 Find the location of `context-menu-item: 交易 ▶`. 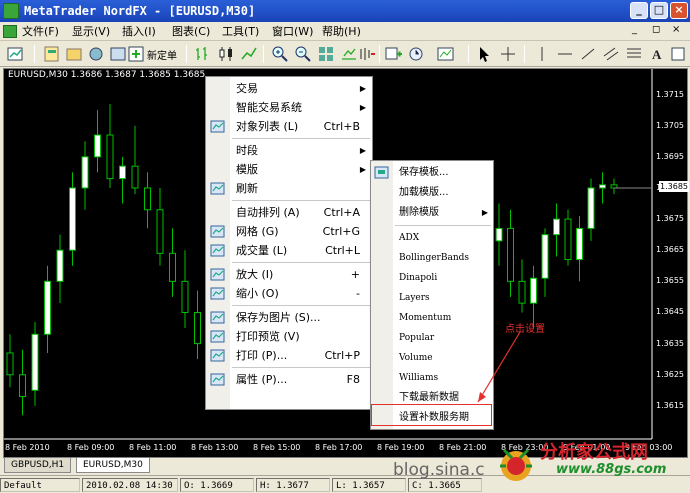

context-menu-item: 交易 ▶ is located at coordinates (289, 88).